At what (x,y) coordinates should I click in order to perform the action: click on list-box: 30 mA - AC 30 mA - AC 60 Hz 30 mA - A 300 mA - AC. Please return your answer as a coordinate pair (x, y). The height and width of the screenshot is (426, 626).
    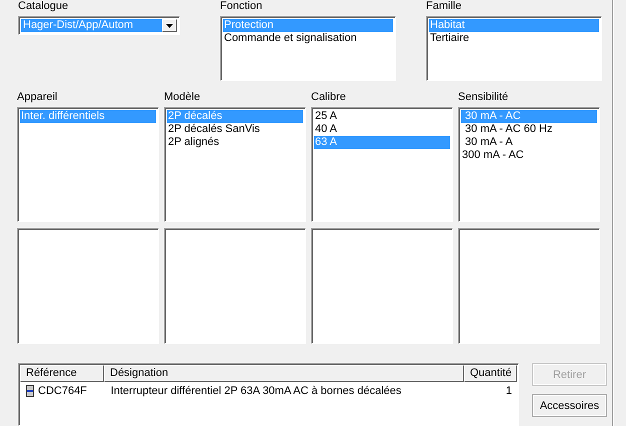
    Looking at the image, I should click on (529, 164).